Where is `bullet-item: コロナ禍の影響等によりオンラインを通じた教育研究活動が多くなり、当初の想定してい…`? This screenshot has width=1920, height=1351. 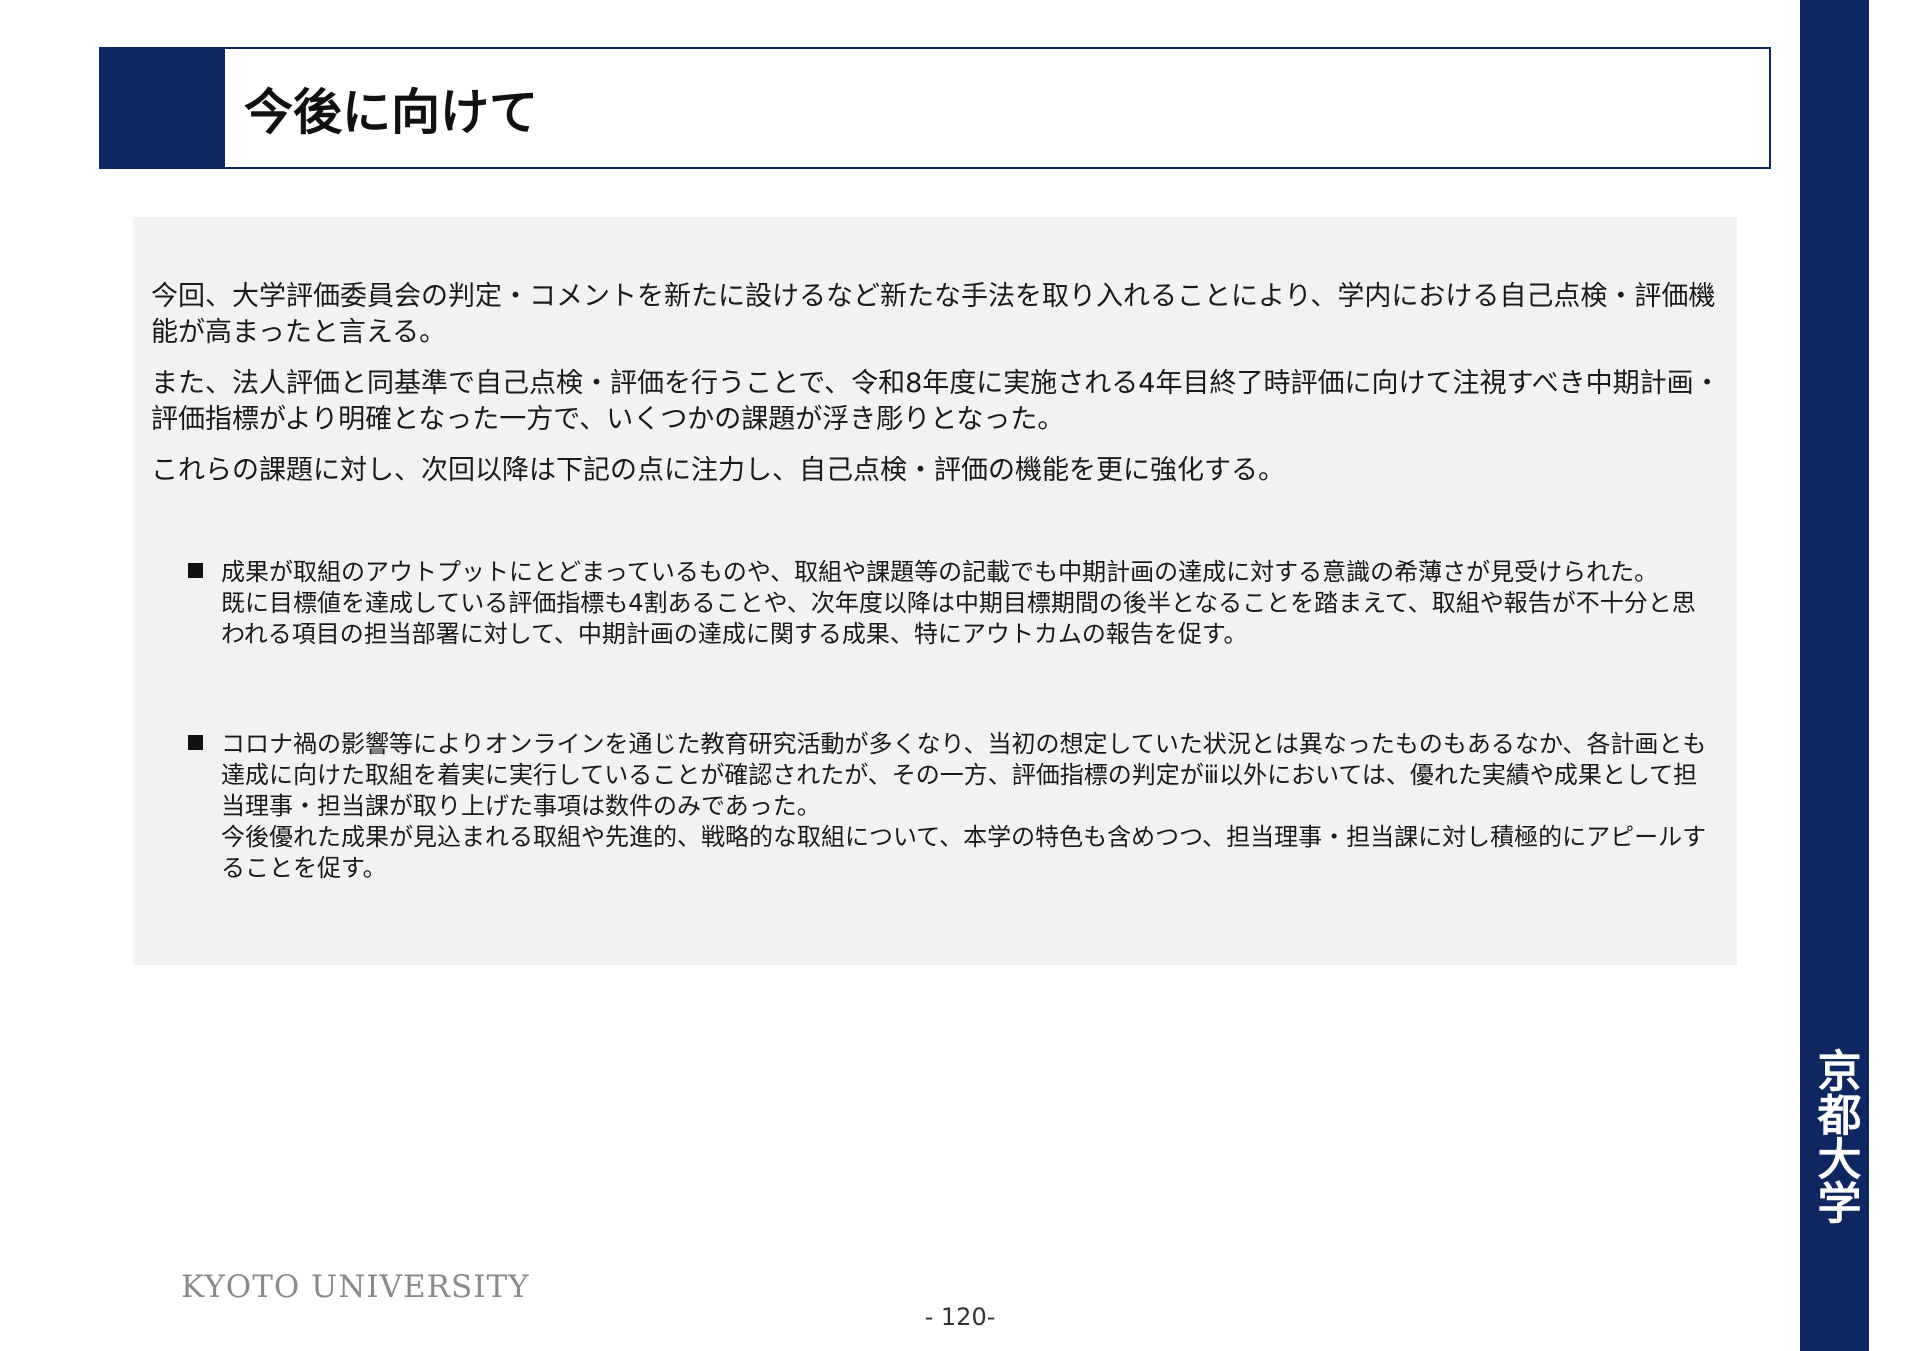 bullet-item: コロナ禍の影響等によりオンラインを通じた教育研究活動が多くなり、当初の想定してい… is located at coordinates (948, 806).